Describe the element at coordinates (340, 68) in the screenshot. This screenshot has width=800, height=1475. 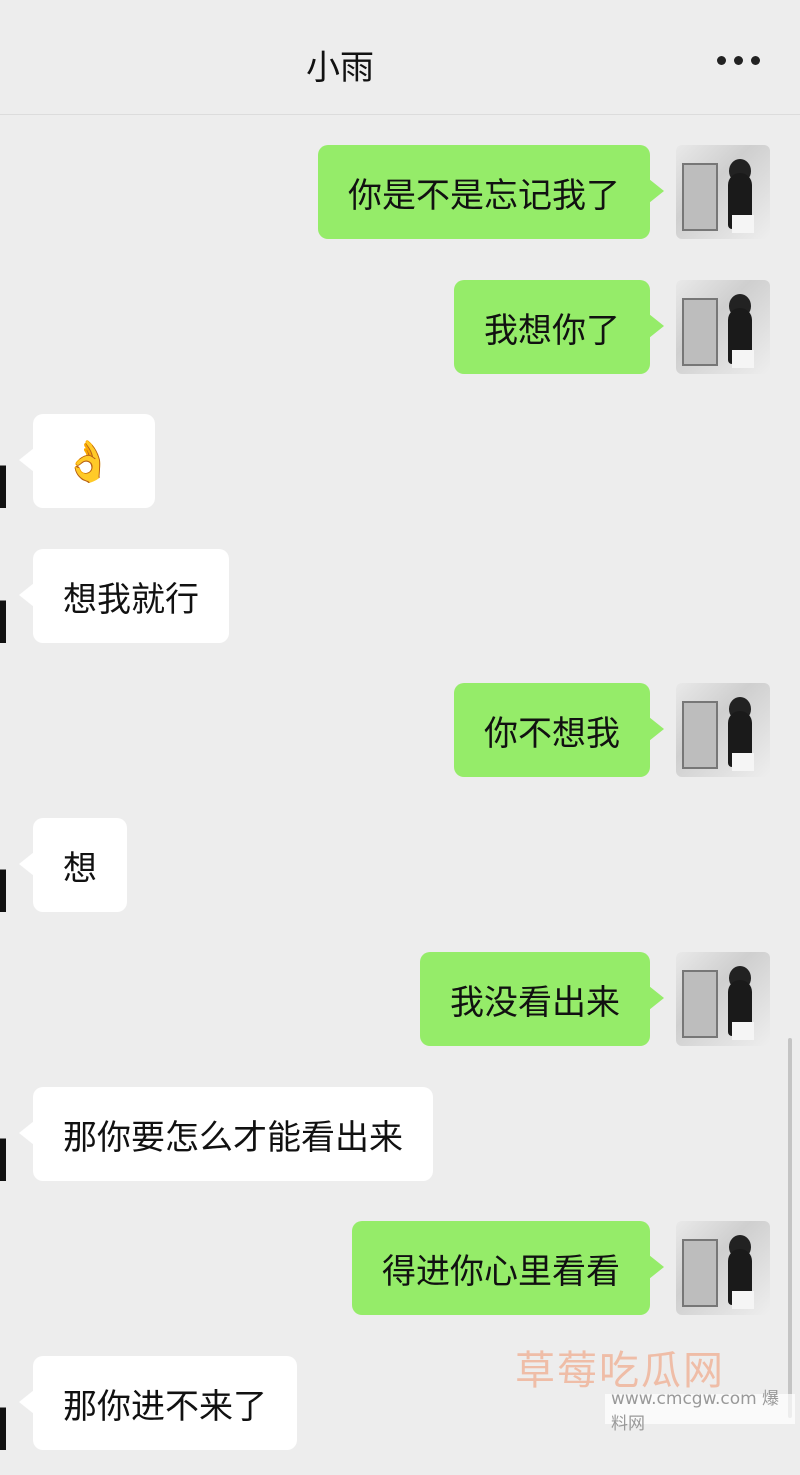
I see `chat-title: 小雨` at that location.